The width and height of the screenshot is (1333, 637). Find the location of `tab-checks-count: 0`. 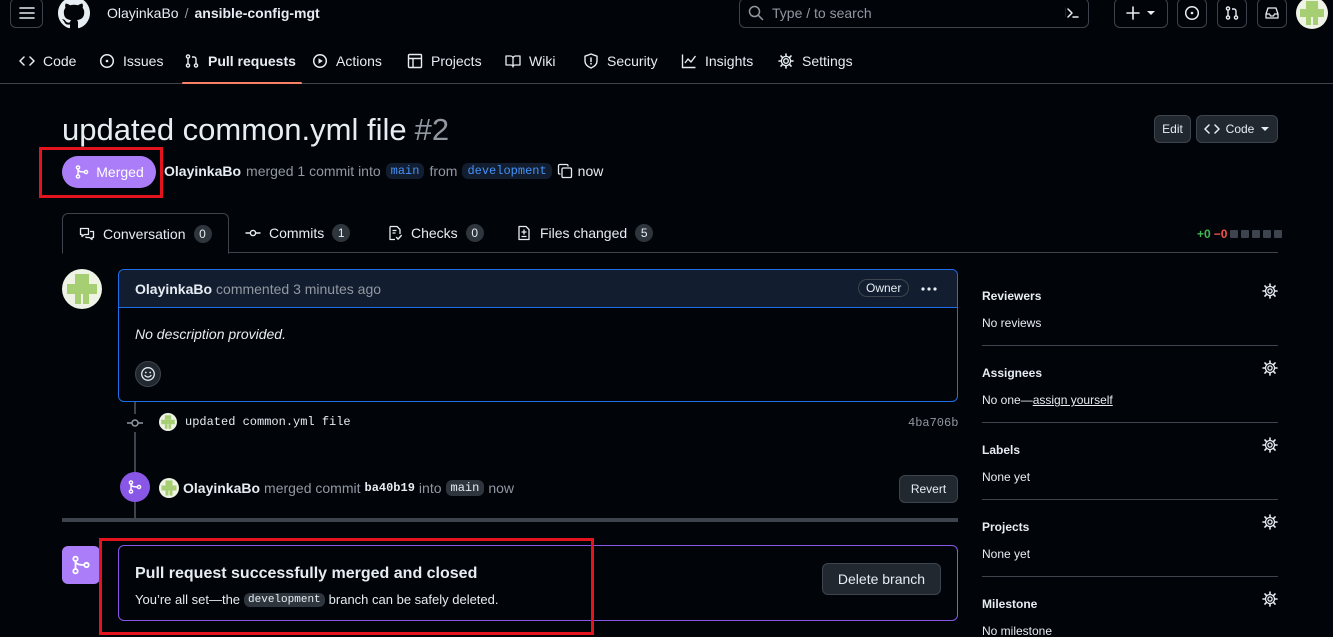

tab-checks-count: 0 is located at coordinates (474, 233).